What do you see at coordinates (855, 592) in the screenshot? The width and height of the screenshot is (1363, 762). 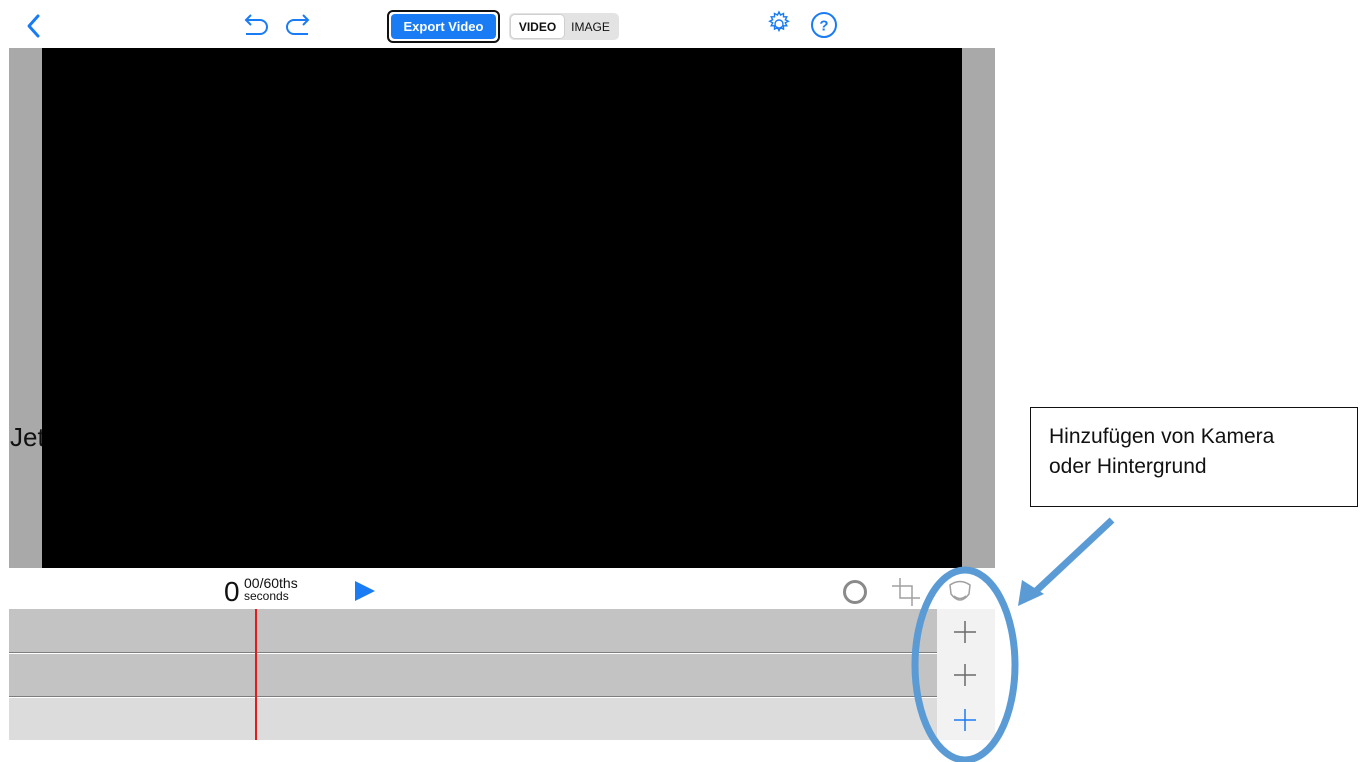 I see `record-circle-icon` at bounding box center [855, 592].